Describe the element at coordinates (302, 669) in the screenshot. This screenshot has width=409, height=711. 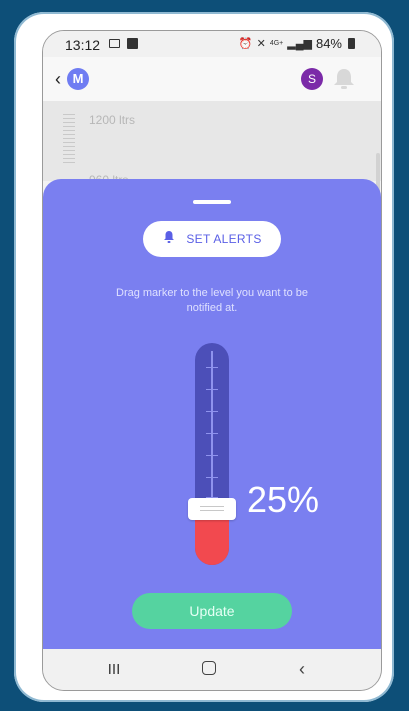
I see `back-icon: ‹` at that location.